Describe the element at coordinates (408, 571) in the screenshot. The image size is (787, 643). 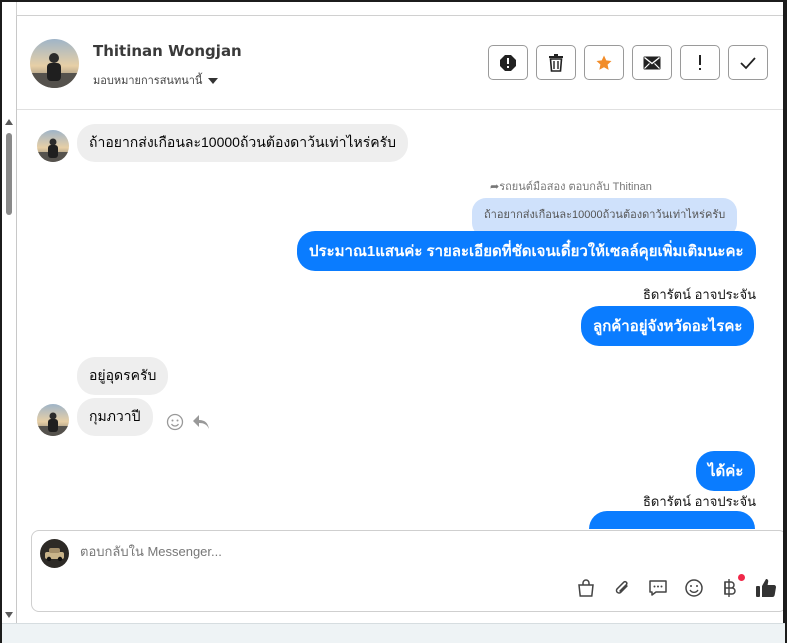
I see `reply-composer` at that location.